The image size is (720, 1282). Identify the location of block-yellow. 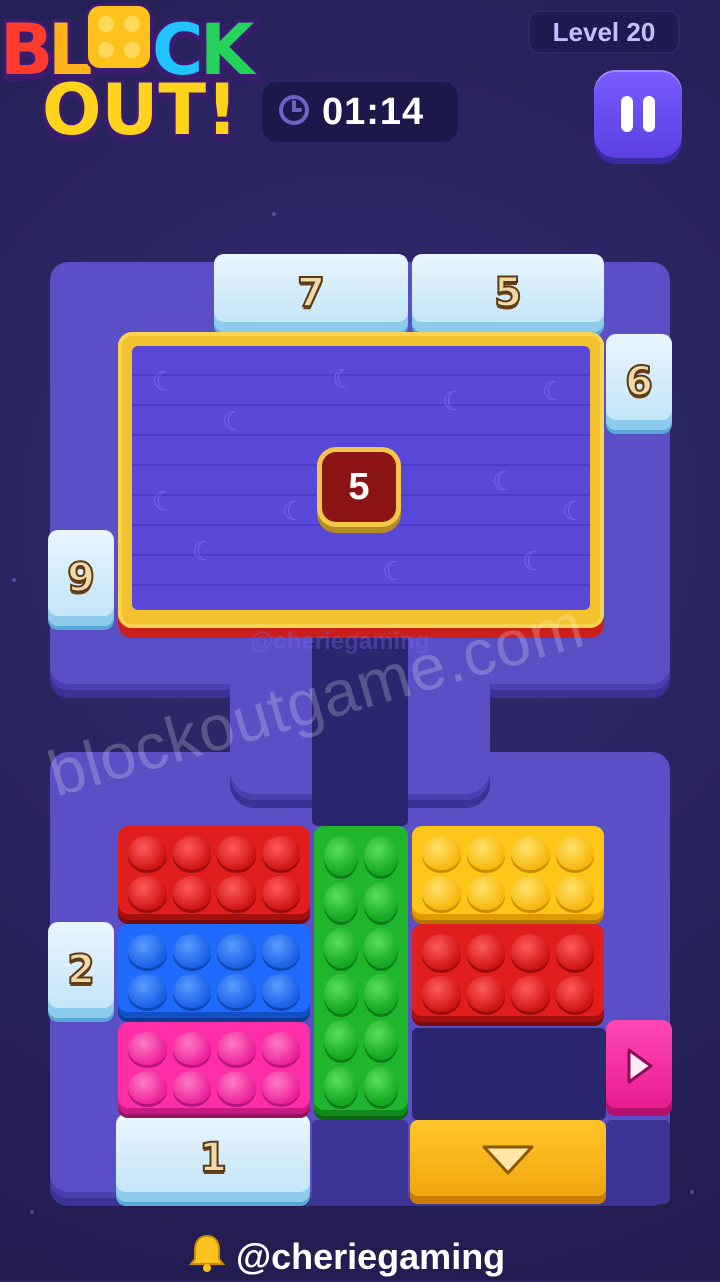
(508, 873).